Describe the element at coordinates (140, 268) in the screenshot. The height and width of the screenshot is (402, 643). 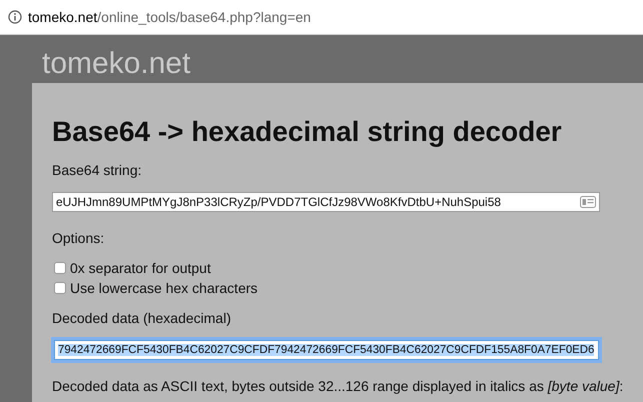
I see `checkbox-label: 0x separator for output` at that location.